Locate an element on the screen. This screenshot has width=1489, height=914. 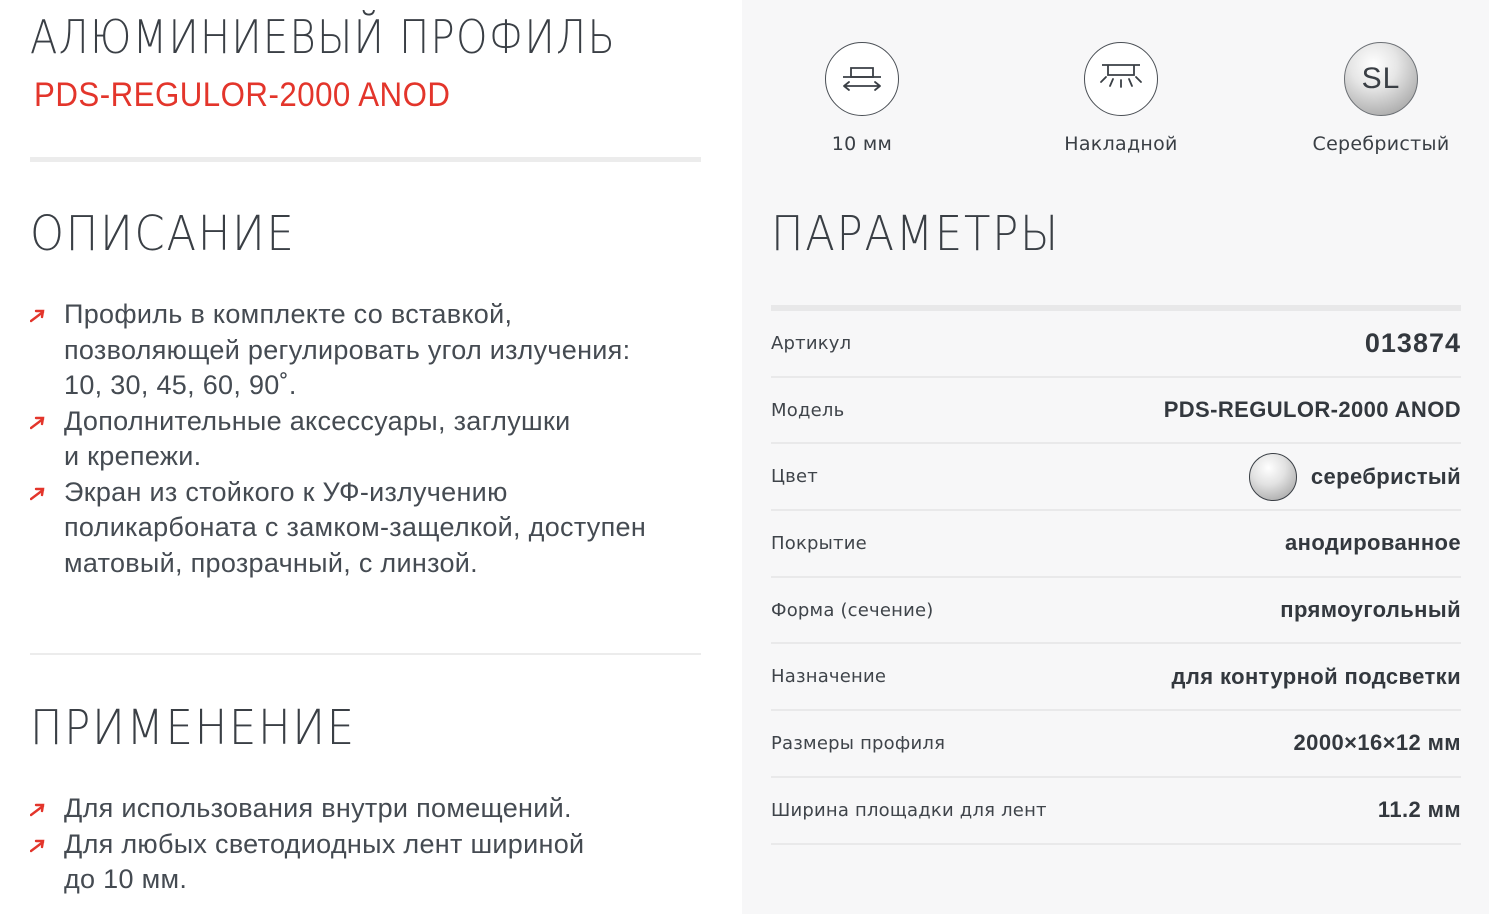
param-value: 2000×16×12 мм is located at coordinates (1377, 743).